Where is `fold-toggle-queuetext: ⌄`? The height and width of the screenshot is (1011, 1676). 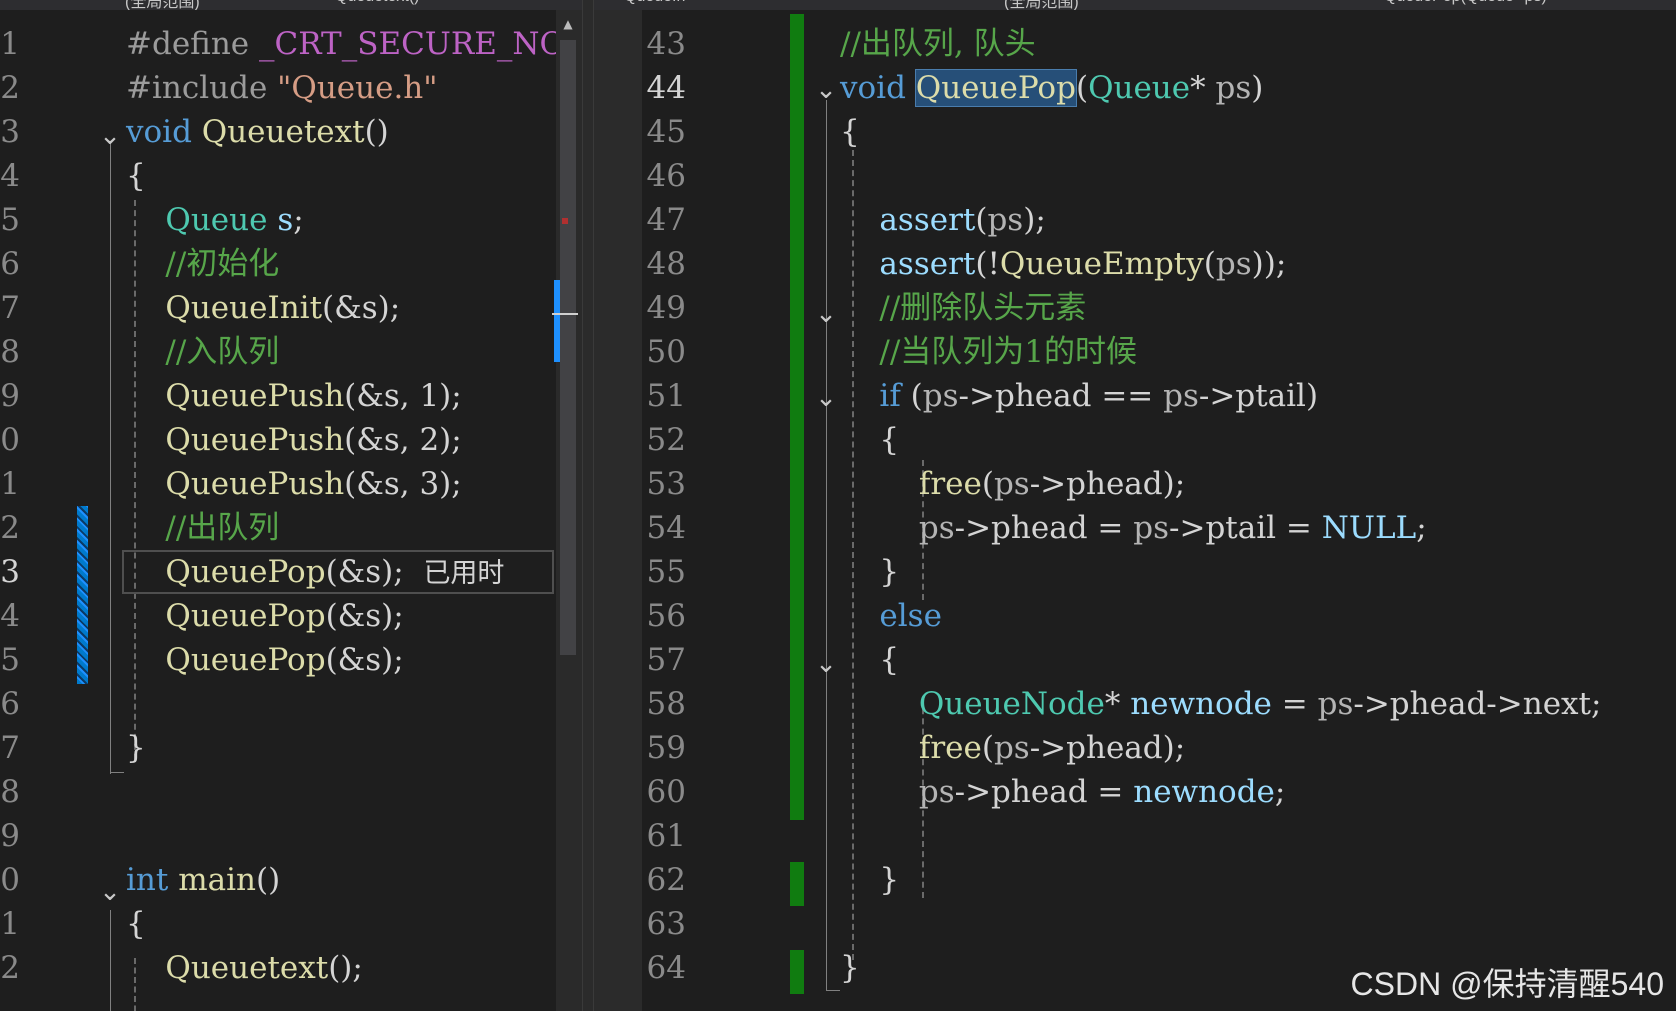
fold-toggle-queuetext: ⌄ is located at coordinates (110, 136).